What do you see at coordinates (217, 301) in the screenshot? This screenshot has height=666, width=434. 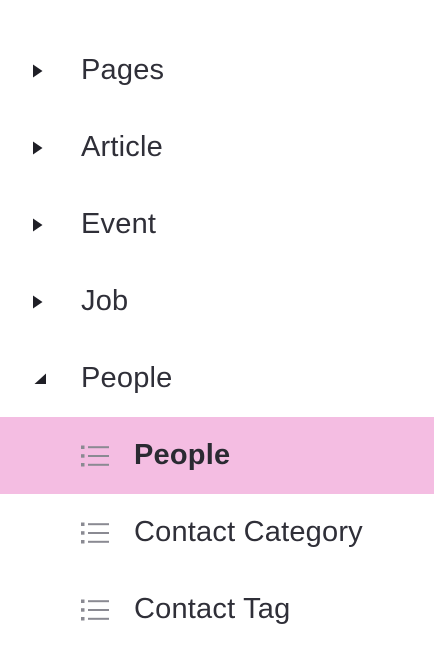 I see `tree-group-job: Job` at bounding box center [217, 301].